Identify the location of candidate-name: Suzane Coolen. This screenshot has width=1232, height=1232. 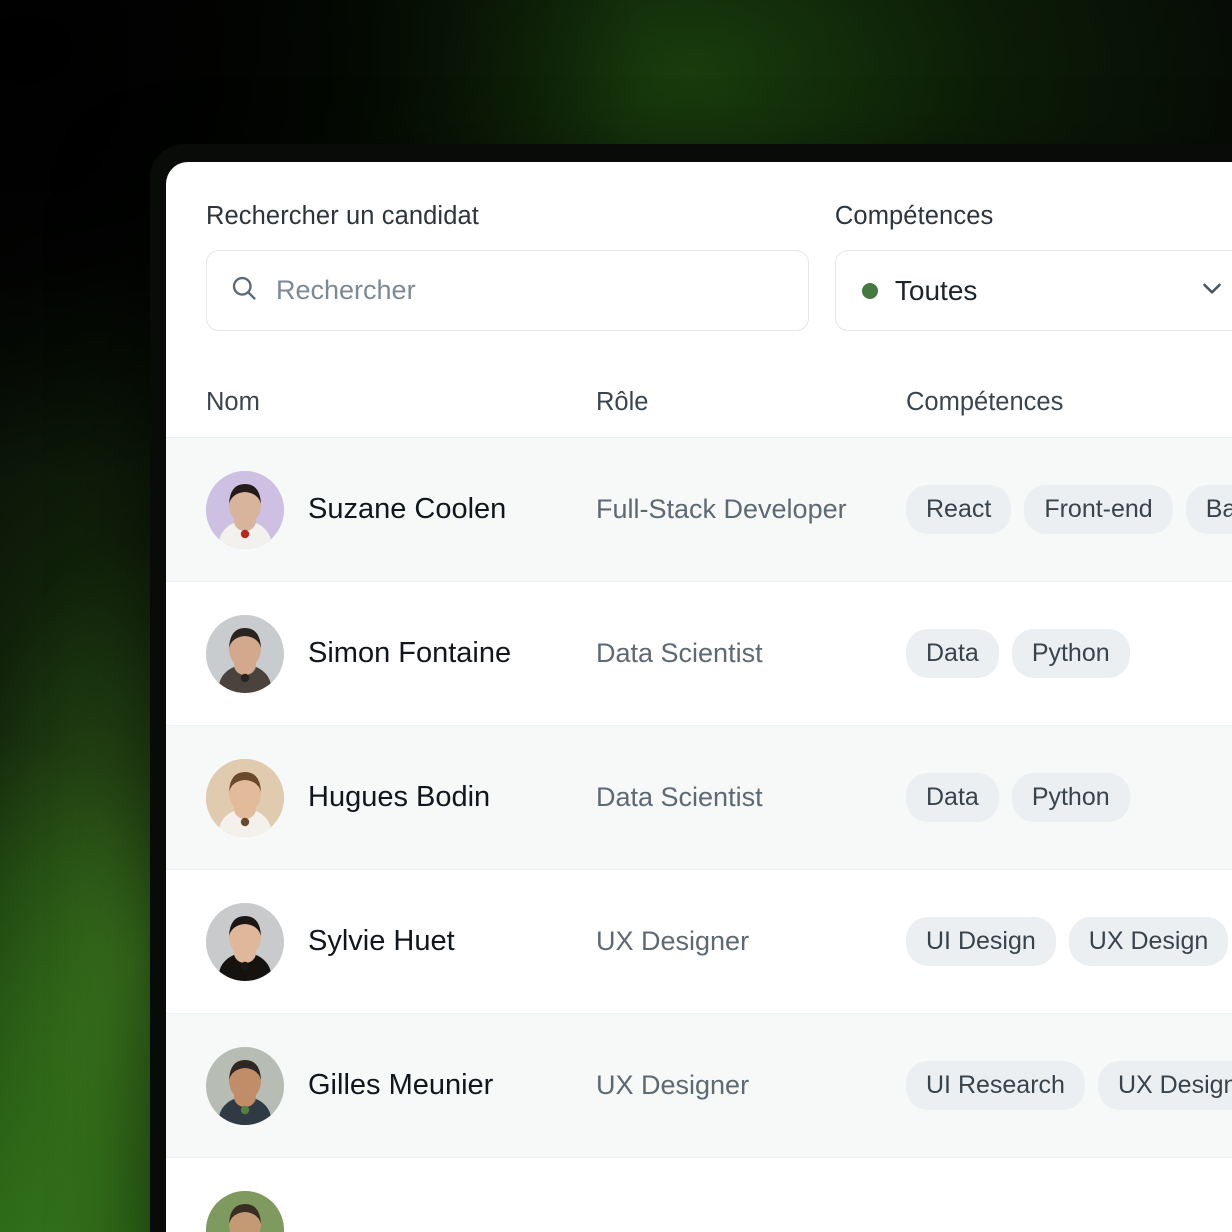
(407, 509).